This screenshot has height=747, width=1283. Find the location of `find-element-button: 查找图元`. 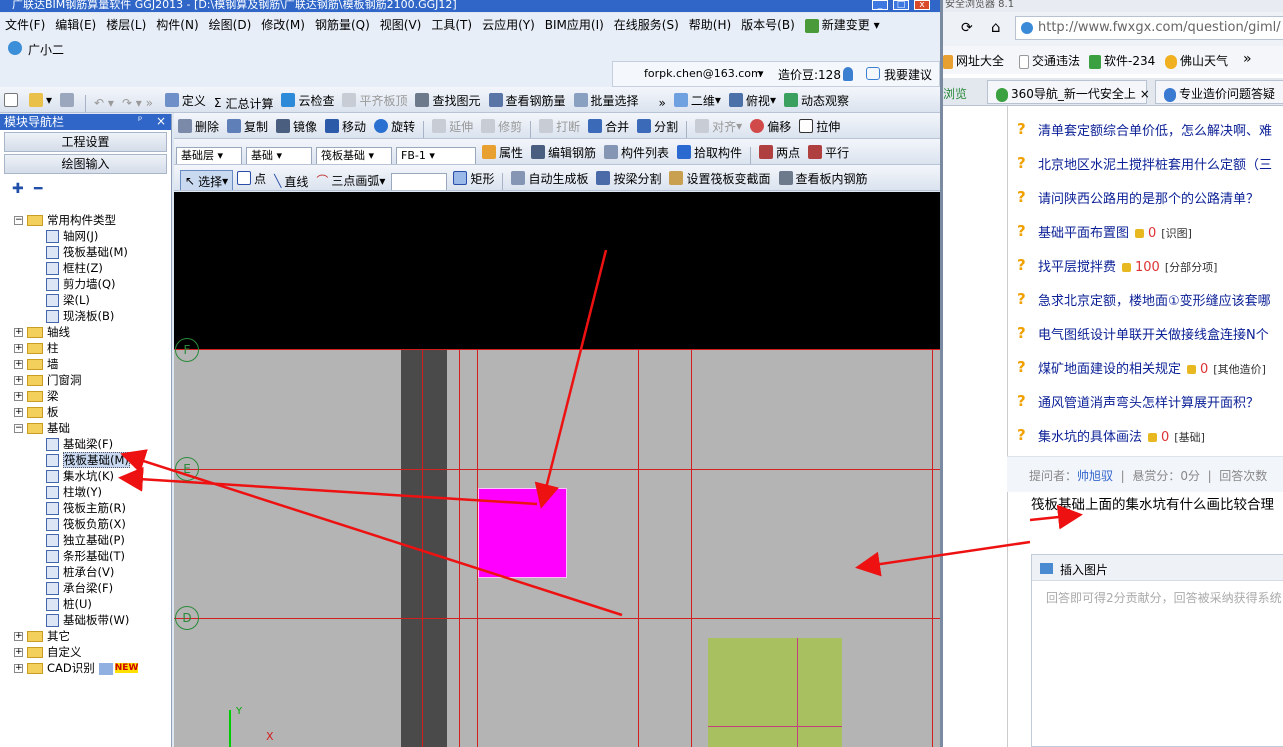

find-element-button: 查找图元 is located at coordinates (447, 99).